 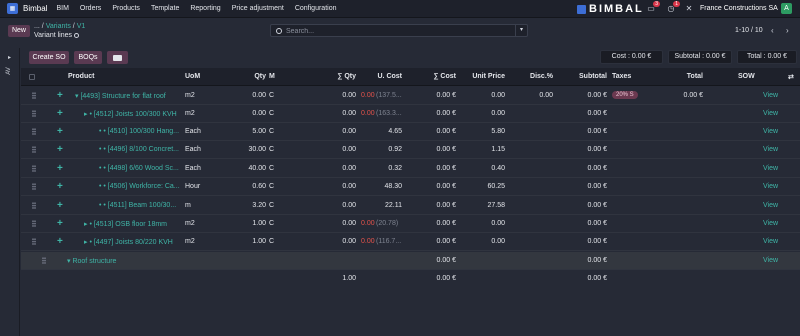 I want to click on unit-price-cell: 27.58, so click(x=487, y=205).